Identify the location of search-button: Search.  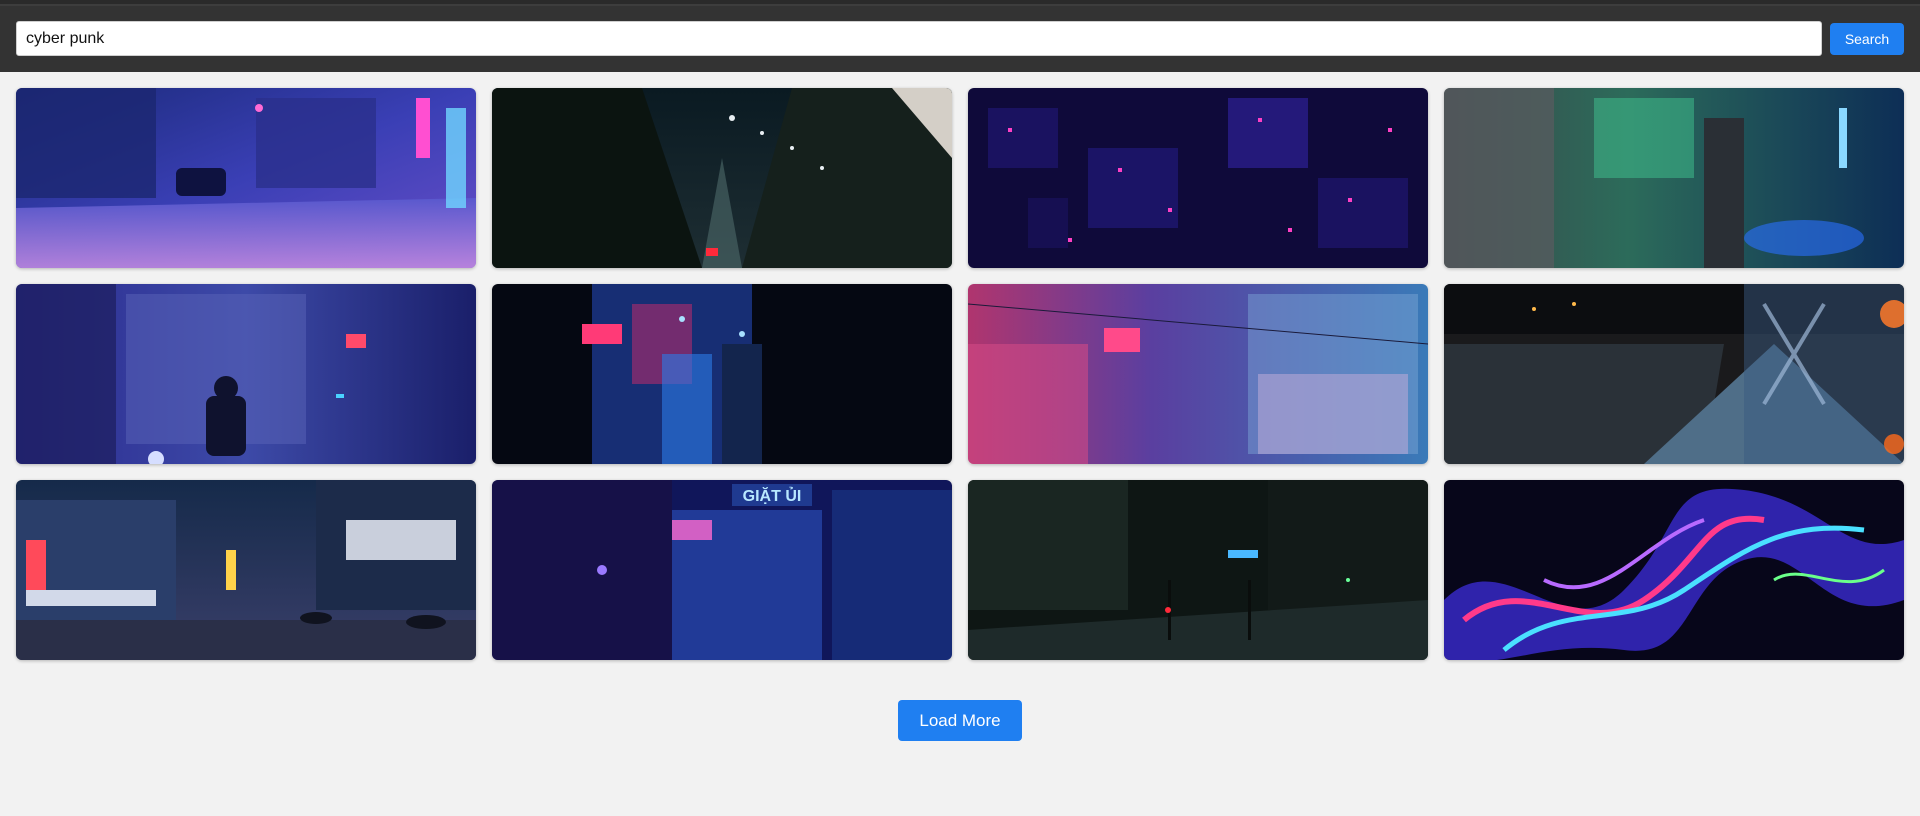
(1867, 39).